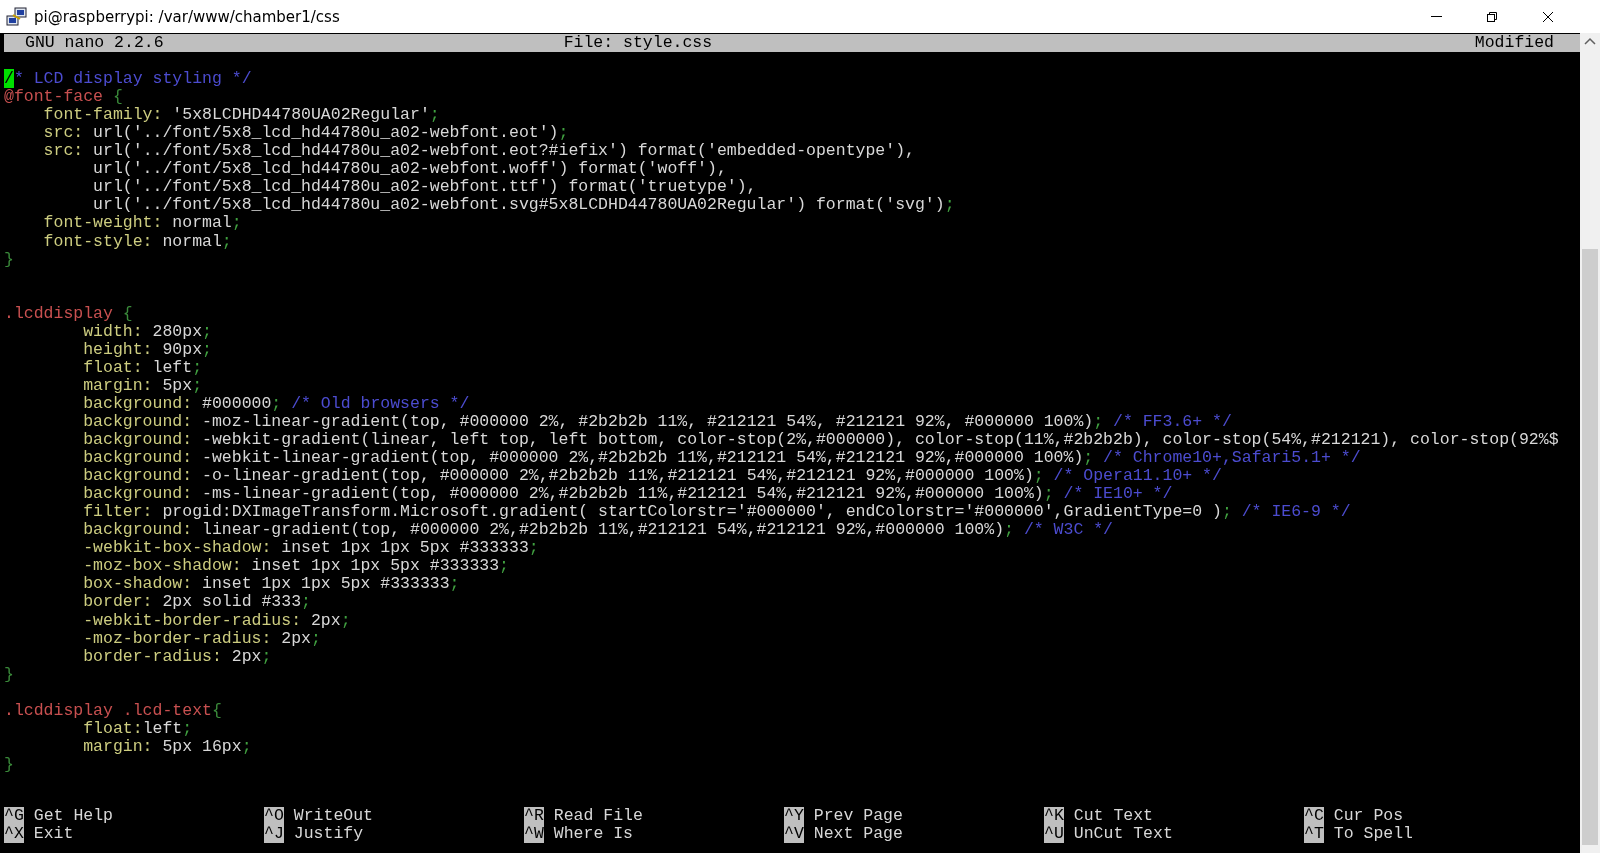  I want to click on code-line: -moz-border-radius: 2px;, so click(202, 638).